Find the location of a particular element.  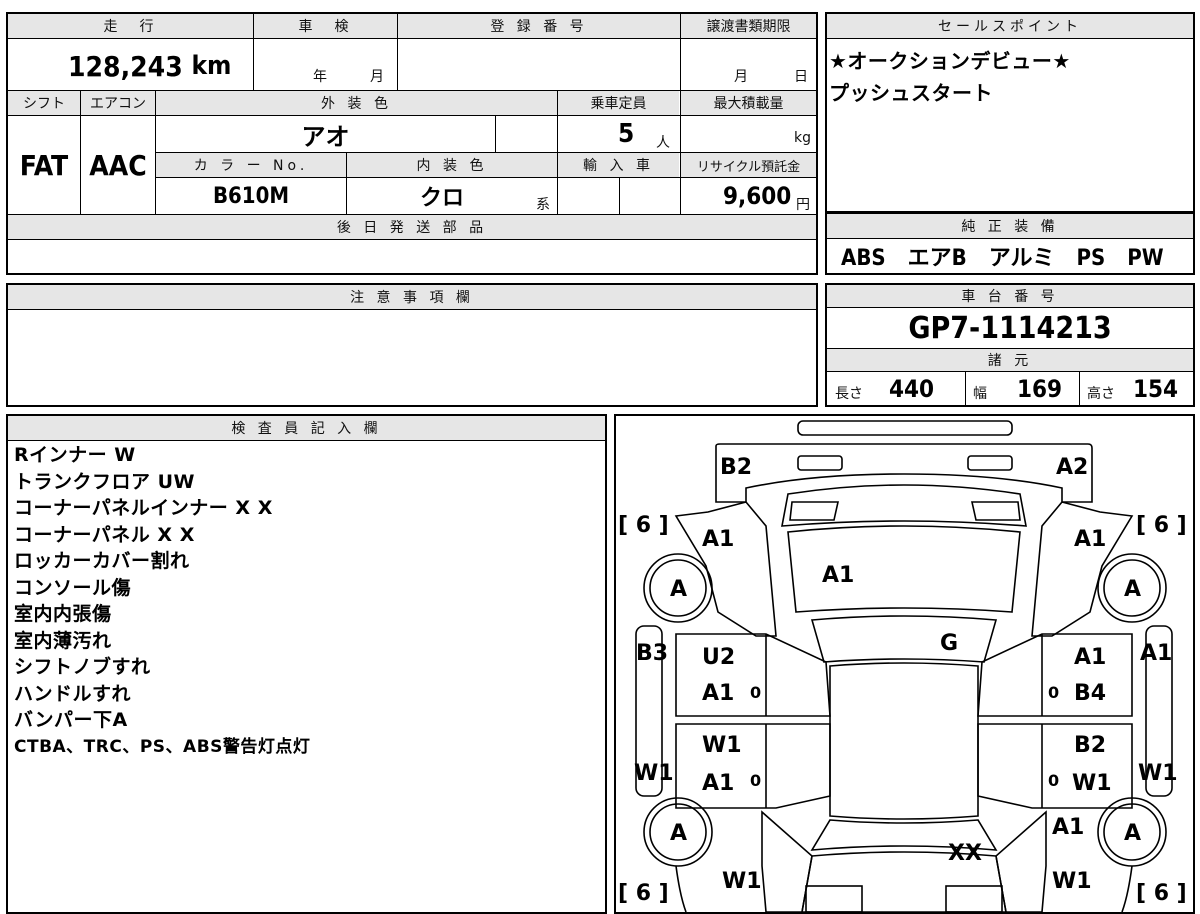

height-value: 154 is located at coordinates (1156, 389).